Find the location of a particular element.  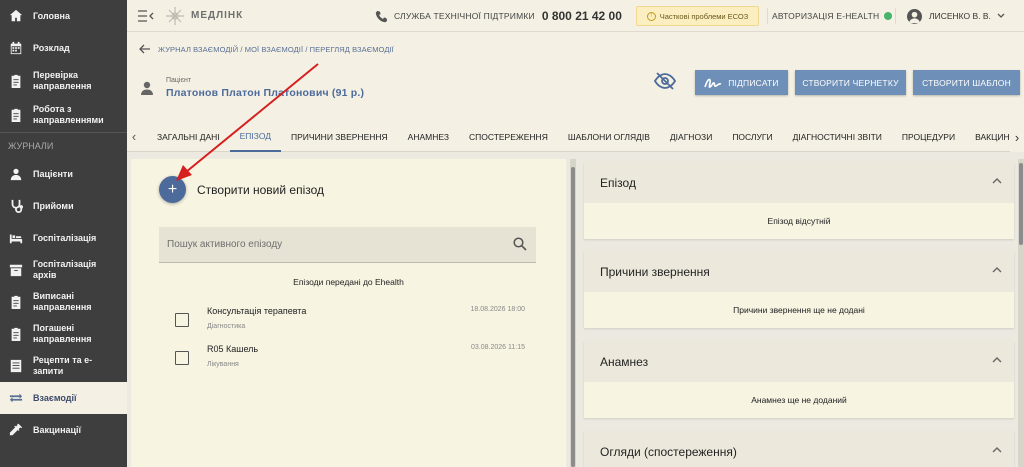

bed-icon is located at coordinates (16, 238).